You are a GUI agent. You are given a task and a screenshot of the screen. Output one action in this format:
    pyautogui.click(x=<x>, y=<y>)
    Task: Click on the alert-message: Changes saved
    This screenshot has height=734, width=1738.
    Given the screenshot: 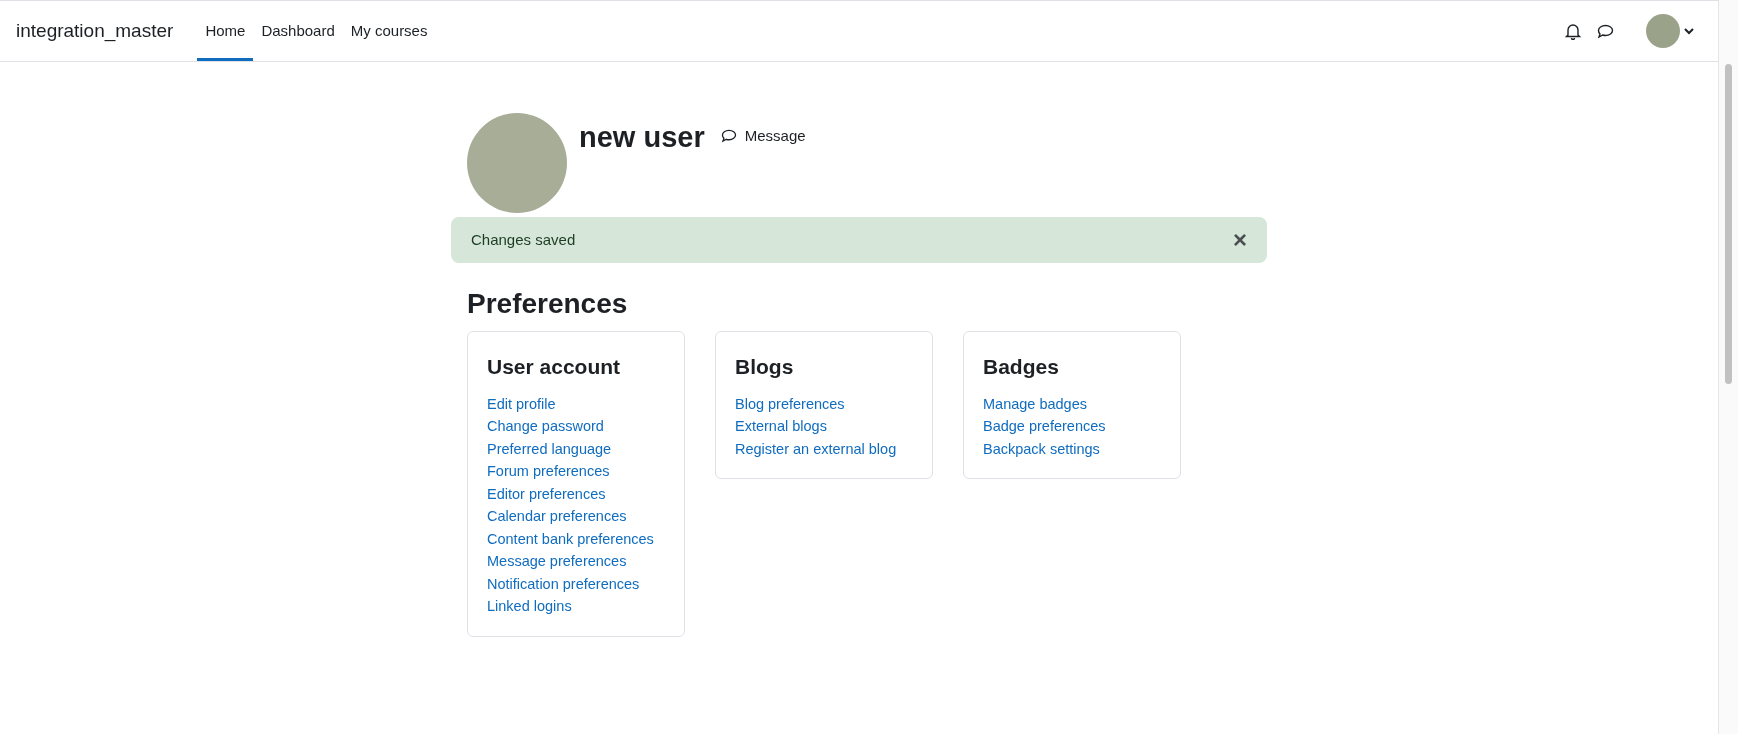 What is the action you would take?
    pyautogui.click(x=523, y=239)
    